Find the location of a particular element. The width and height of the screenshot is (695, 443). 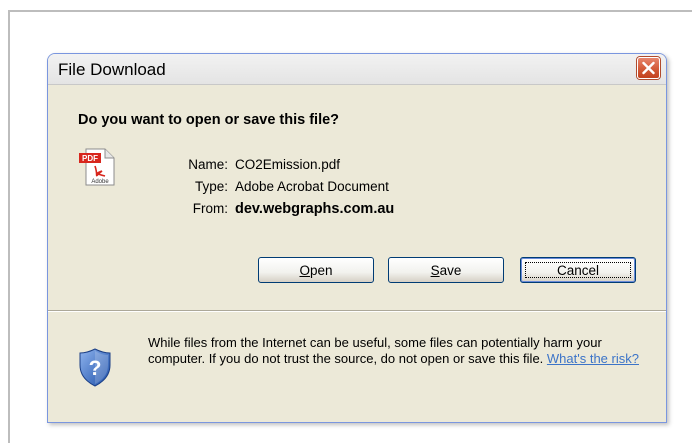

save-accel-key: S is located at coordinates (435, 270).